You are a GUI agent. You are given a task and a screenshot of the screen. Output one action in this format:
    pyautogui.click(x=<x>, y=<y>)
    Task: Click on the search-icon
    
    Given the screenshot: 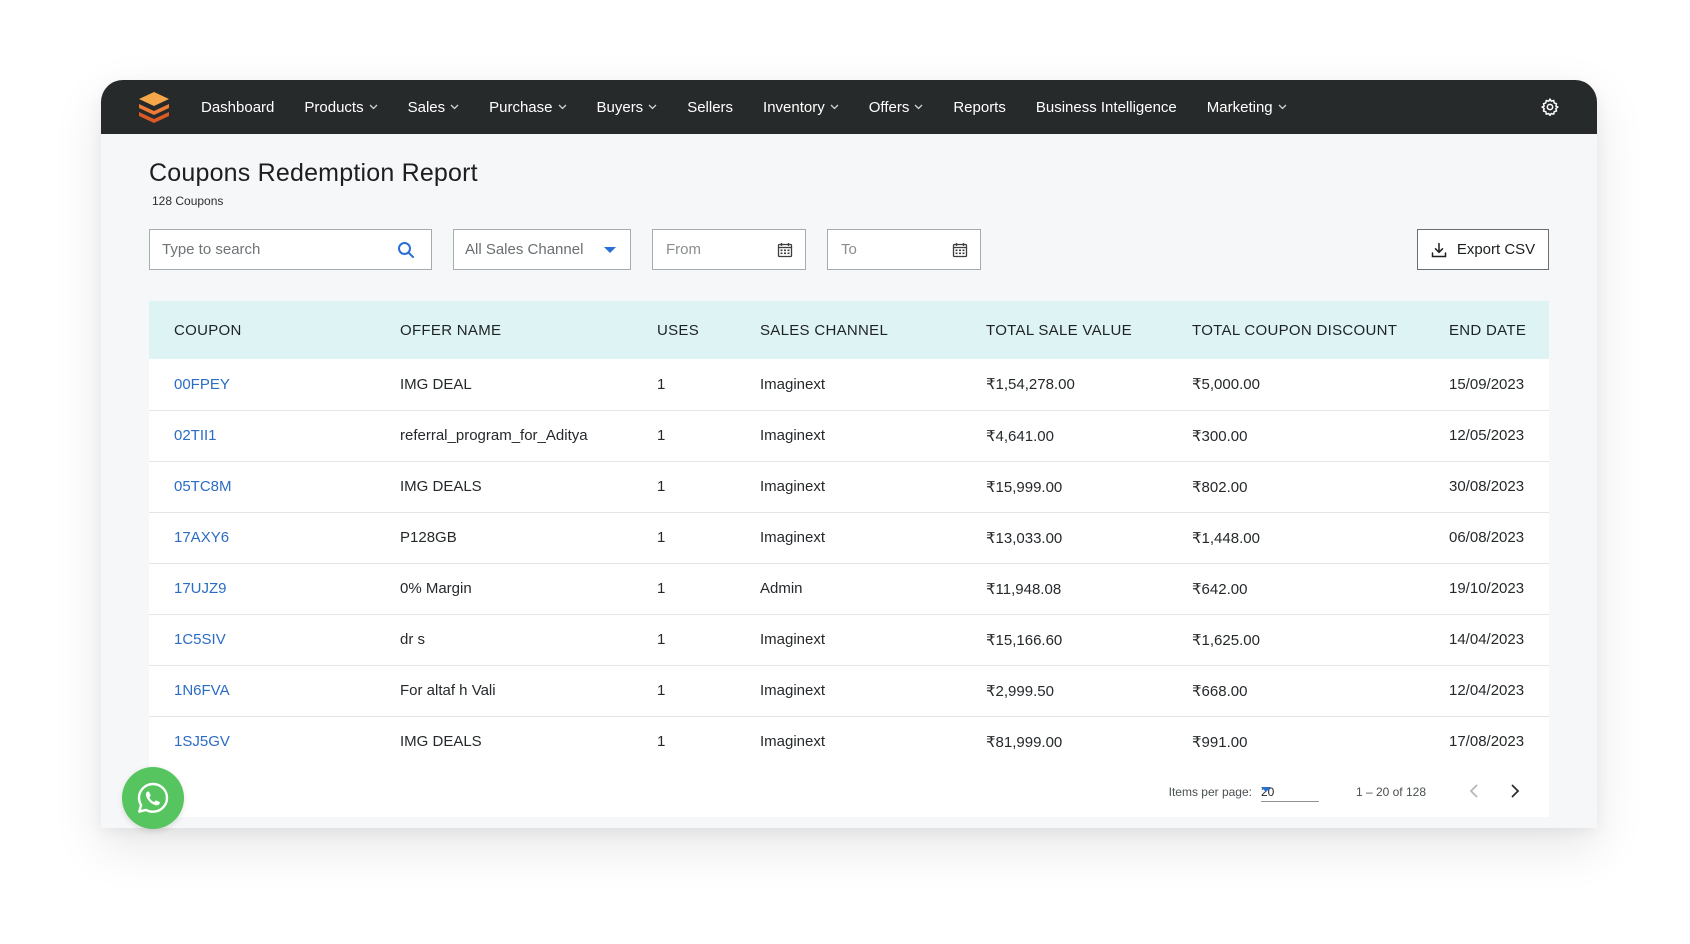 What is the action you would take?
    pyautogui.click(x=406, y=250)
    